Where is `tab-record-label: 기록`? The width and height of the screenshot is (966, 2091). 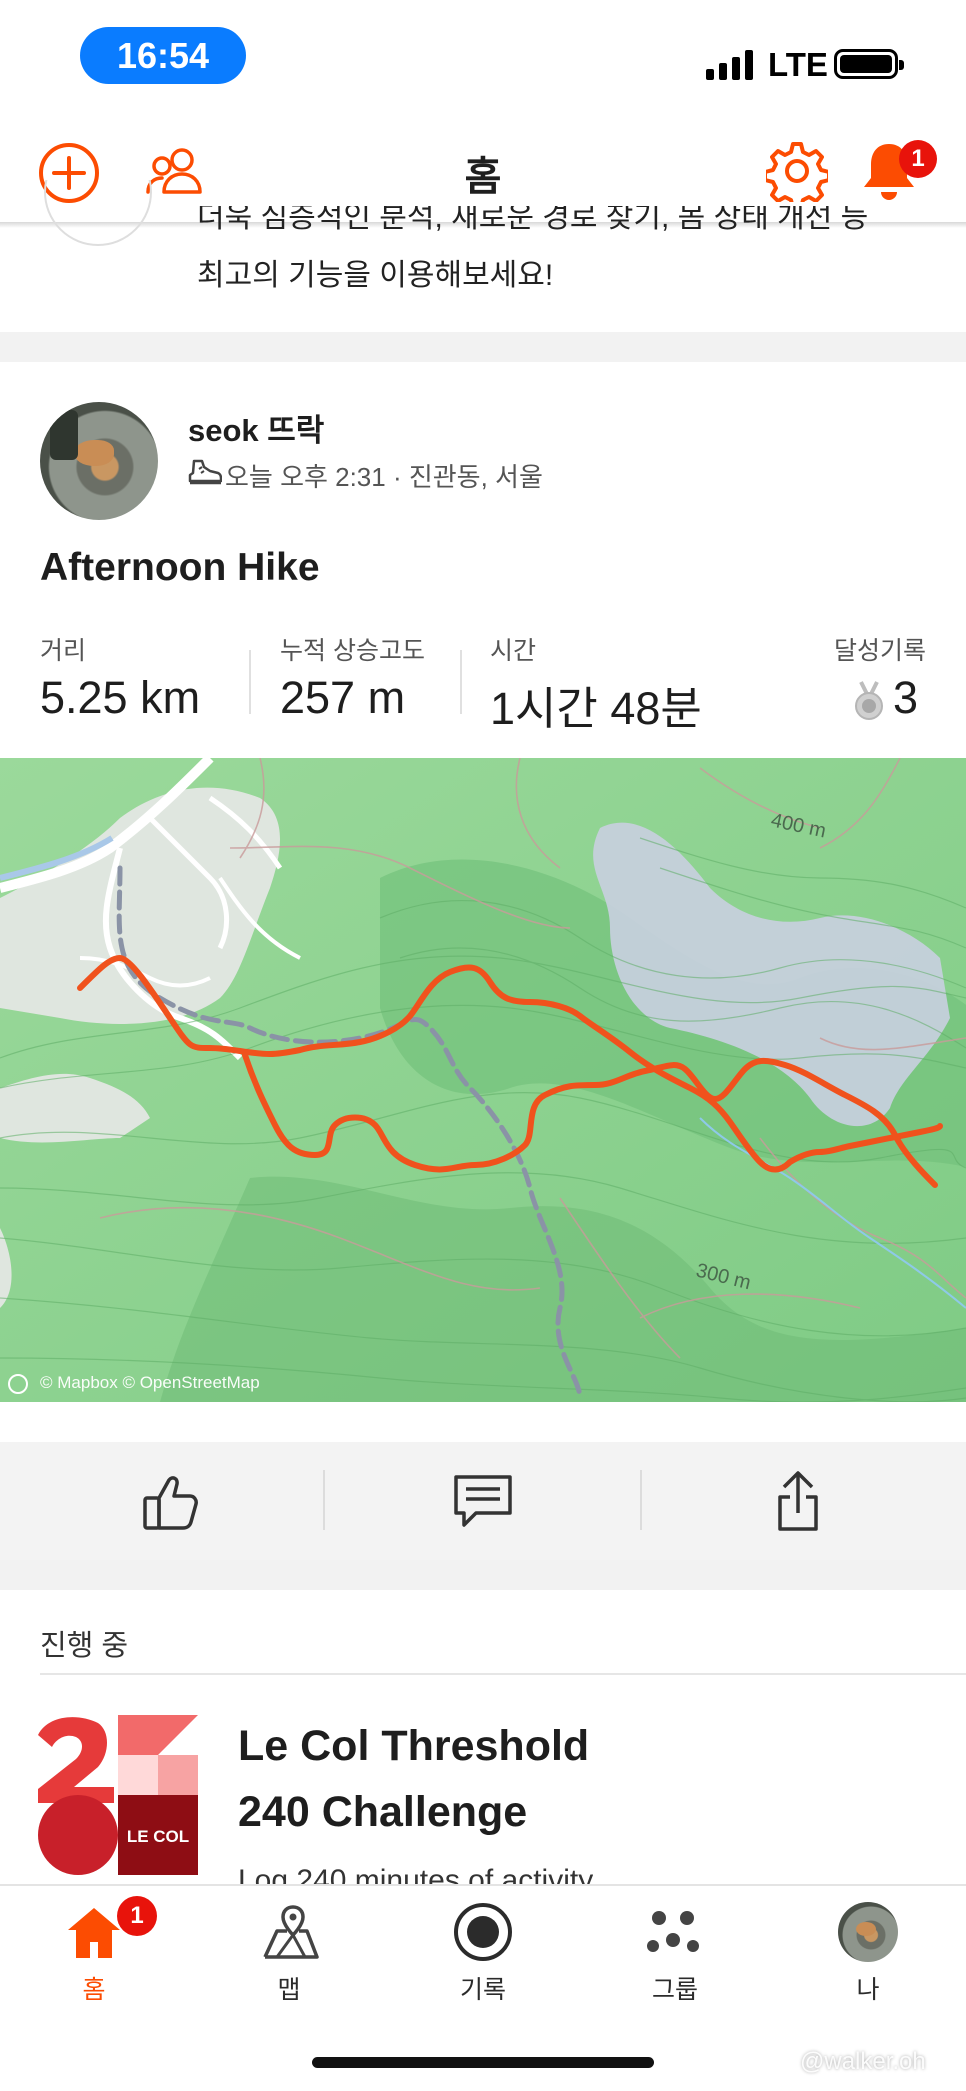 tab-record-label: 기록 is located at coordinates (483, 1988).